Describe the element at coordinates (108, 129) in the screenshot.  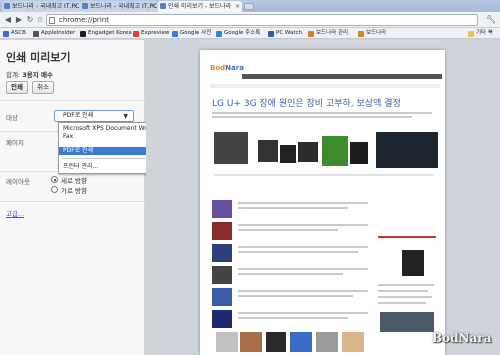
I see `dropdown-option: Microsoft XPS Document Writer` at that location.